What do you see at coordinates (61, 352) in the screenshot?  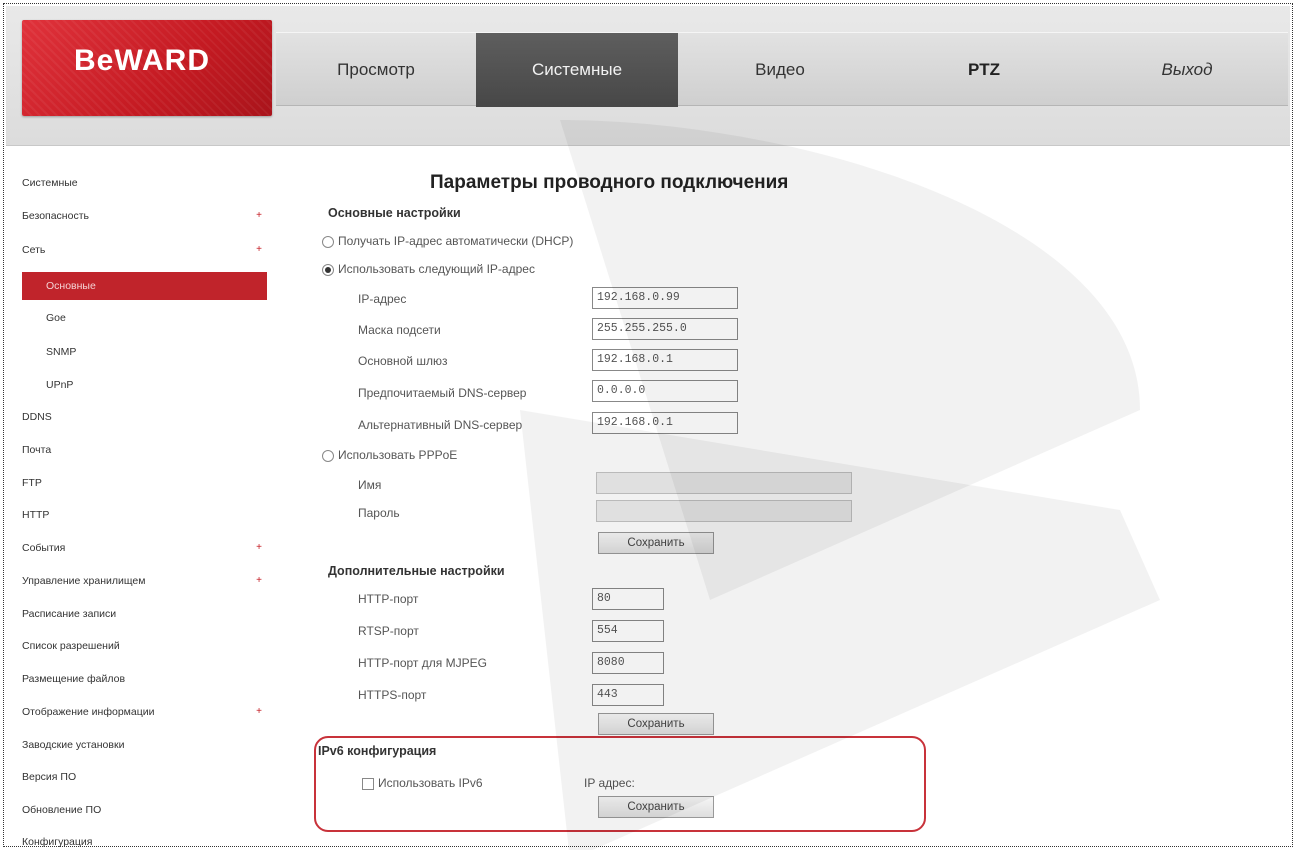 I see `sidebar-item-label: SNMP` at bounding box center [61, 352].